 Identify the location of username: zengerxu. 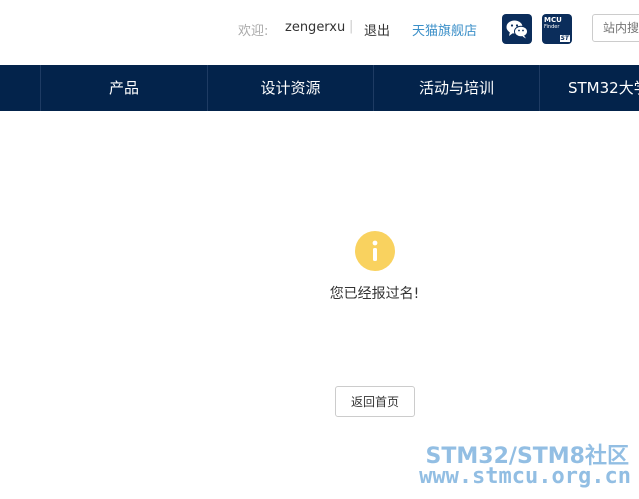
(315, 27).